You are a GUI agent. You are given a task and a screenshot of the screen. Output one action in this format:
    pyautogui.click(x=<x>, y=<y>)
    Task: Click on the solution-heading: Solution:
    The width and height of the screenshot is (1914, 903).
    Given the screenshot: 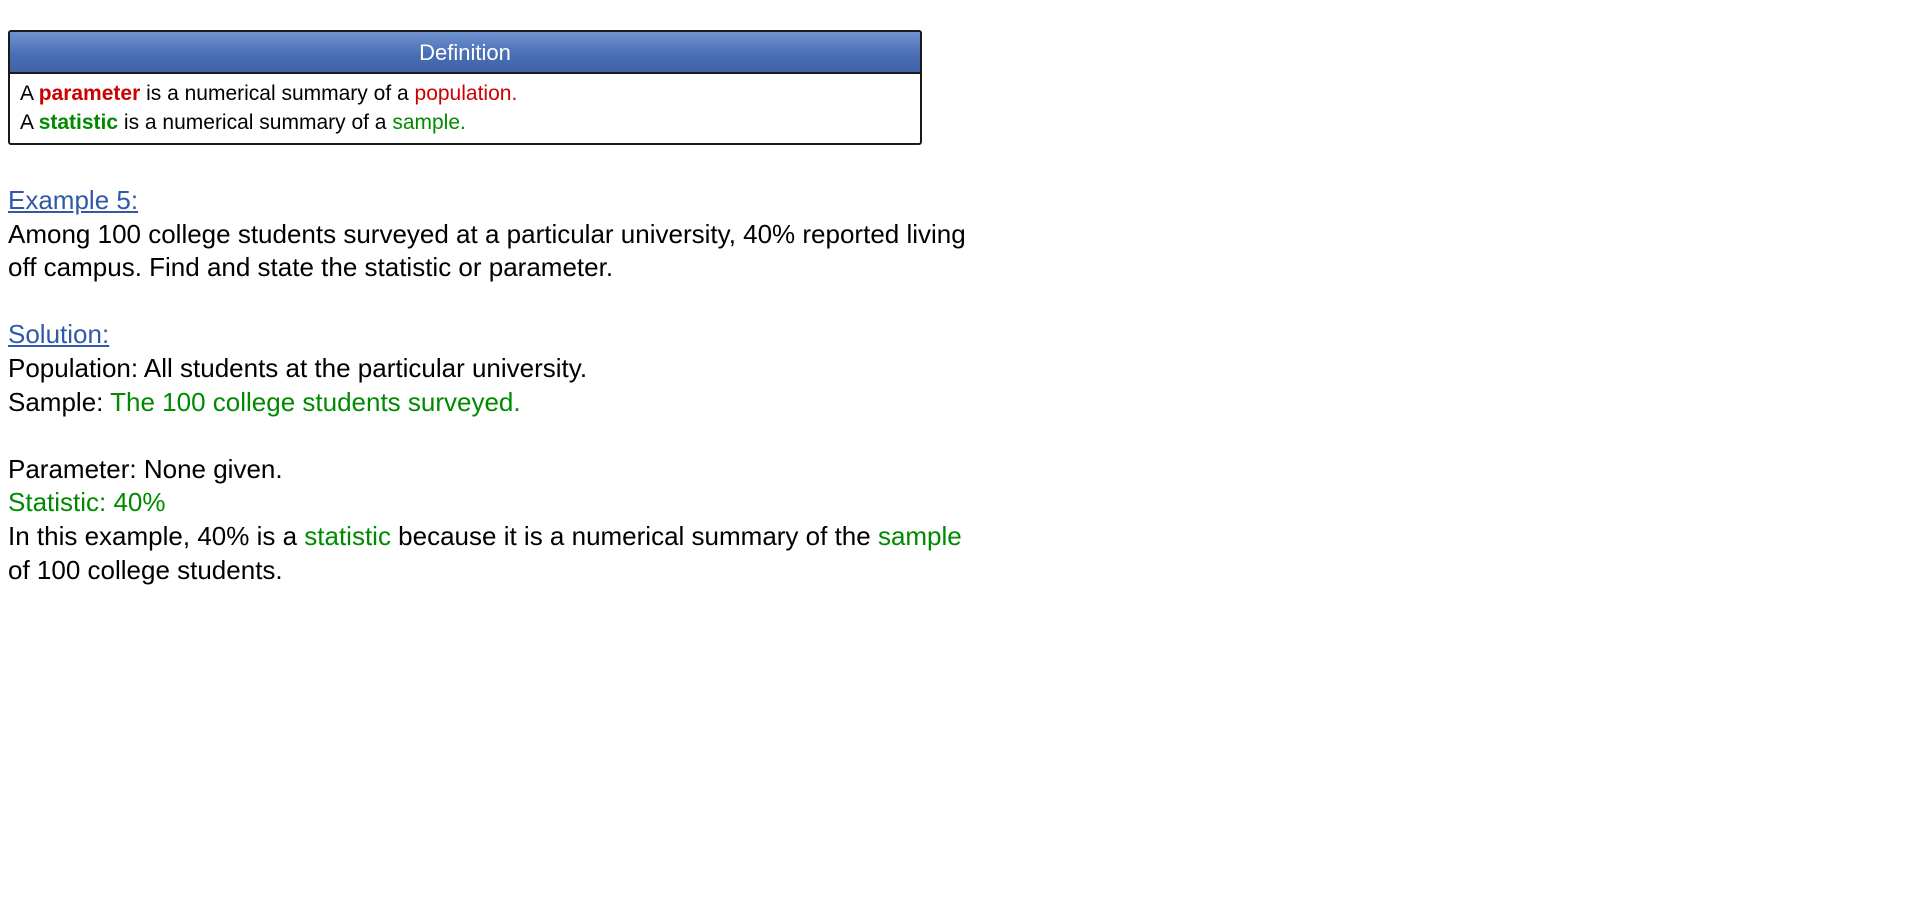 What is the action you would take?
    pyautogui.click(x=538, y=335)
    